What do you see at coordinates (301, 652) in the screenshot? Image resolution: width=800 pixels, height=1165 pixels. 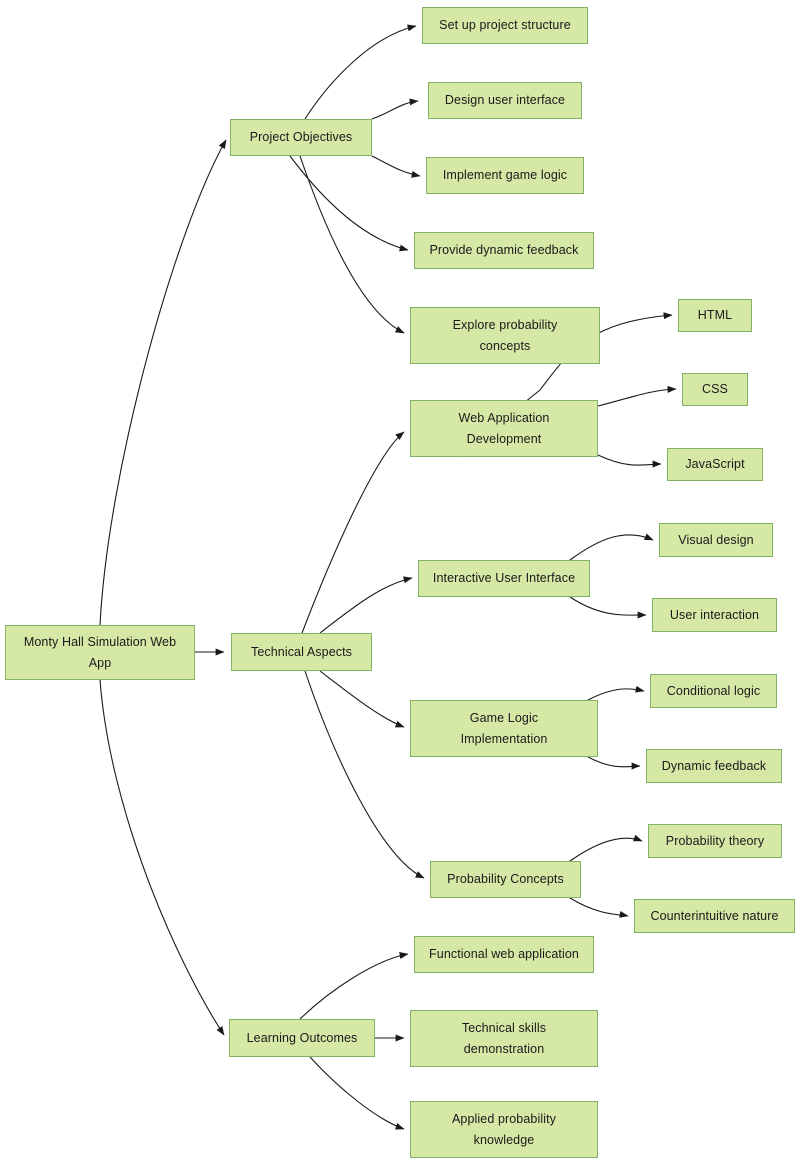 I see `node-technical: Technical Aspects` at bounding box center [301, 652].